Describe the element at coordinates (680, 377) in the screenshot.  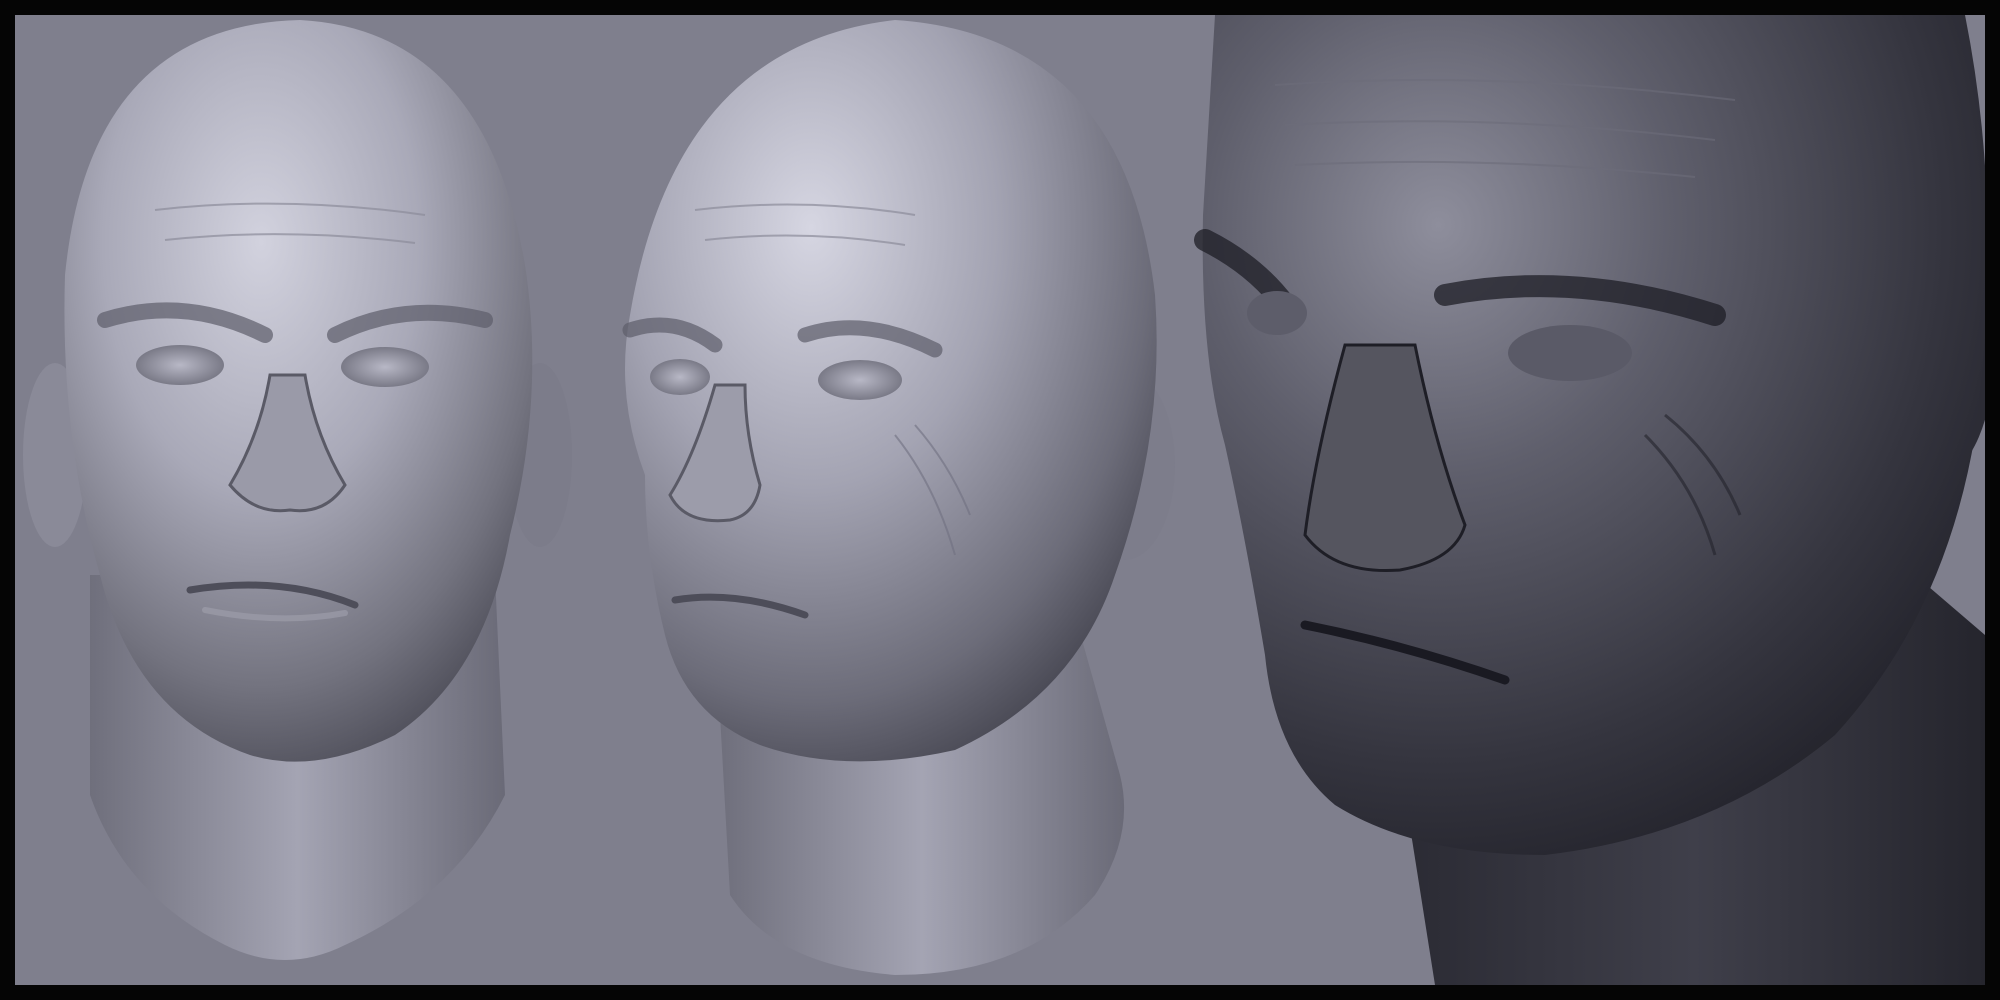
I see `three-quarter-left-eye` at that location.